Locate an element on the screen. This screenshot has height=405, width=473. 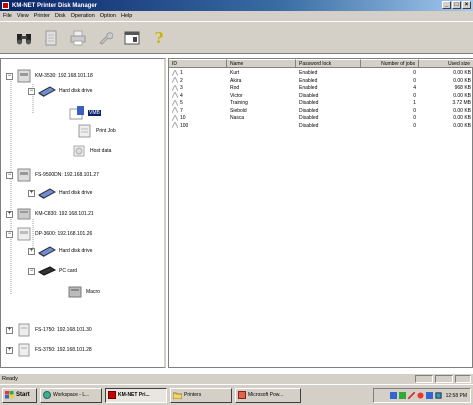
menu-view: View is located at coordinates (23, 16).